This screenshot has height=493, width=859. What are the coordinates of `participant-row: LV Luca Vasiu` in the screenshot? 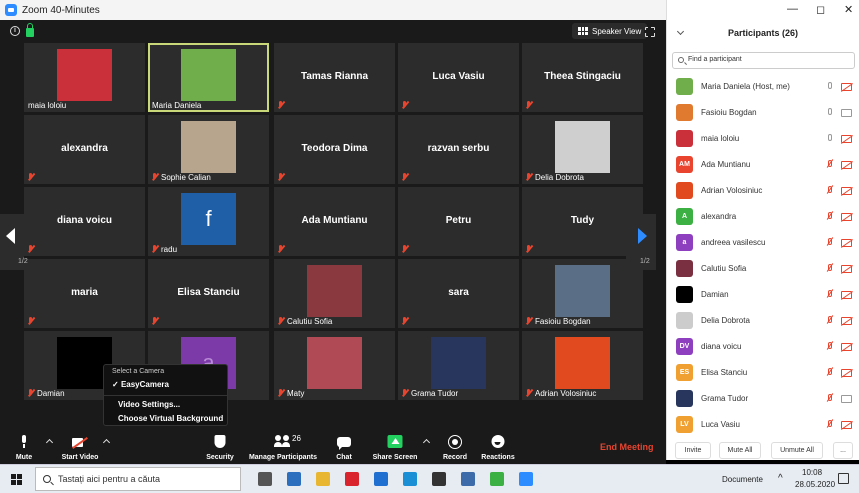 It's located at (763, 425).